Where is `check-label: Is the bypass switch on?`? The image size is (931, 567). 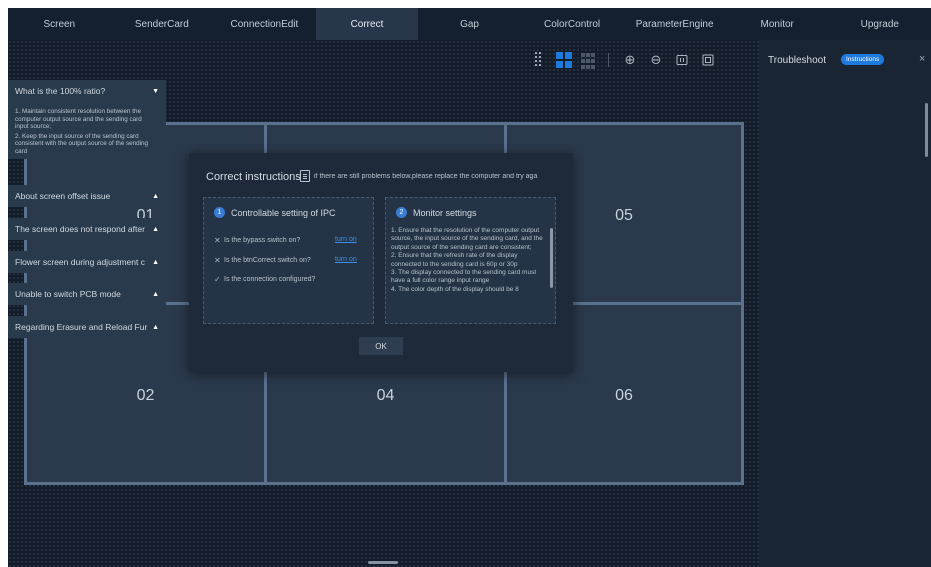
check-label: Is the bypass switch on? is located at coordinates (262, 240).